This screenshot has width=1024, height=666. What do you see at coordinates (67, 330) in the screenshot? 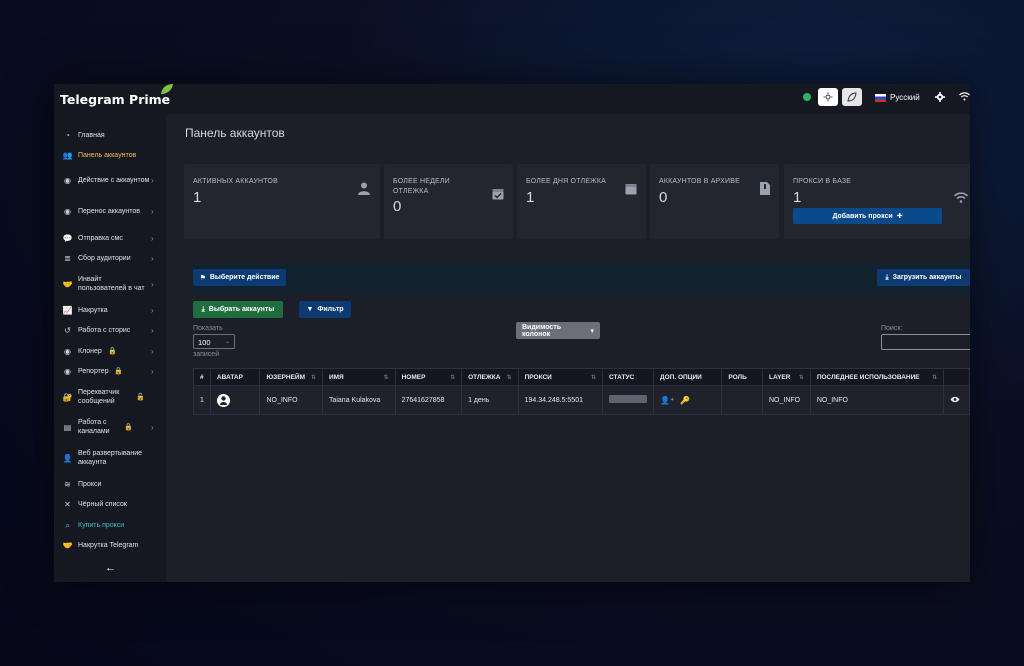
I see `history-icon: ↺` at bounding box center [67, 330].